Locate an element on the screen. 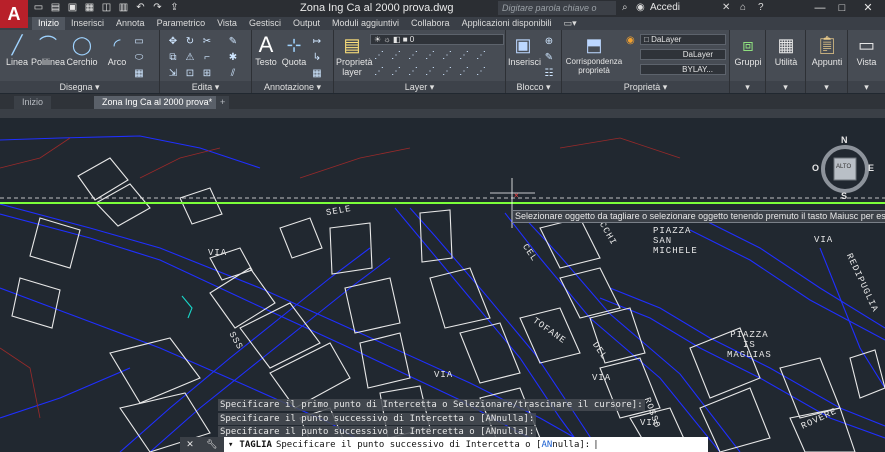 Image resolution: width=885 pixels, height=452 pixels. layer-lock-icon: ⋰ is located at coordinates (430, 55).